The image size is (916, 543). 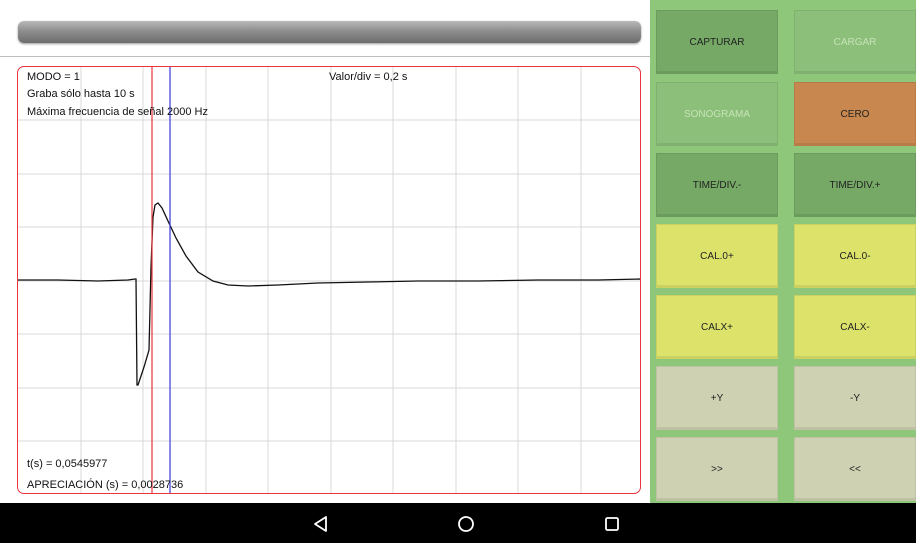 What do you see at coordinates (717, 185) in the screenshot?
I see `time-div-minus-button: TIME/DIV.-` at bounding box center [717, 185].